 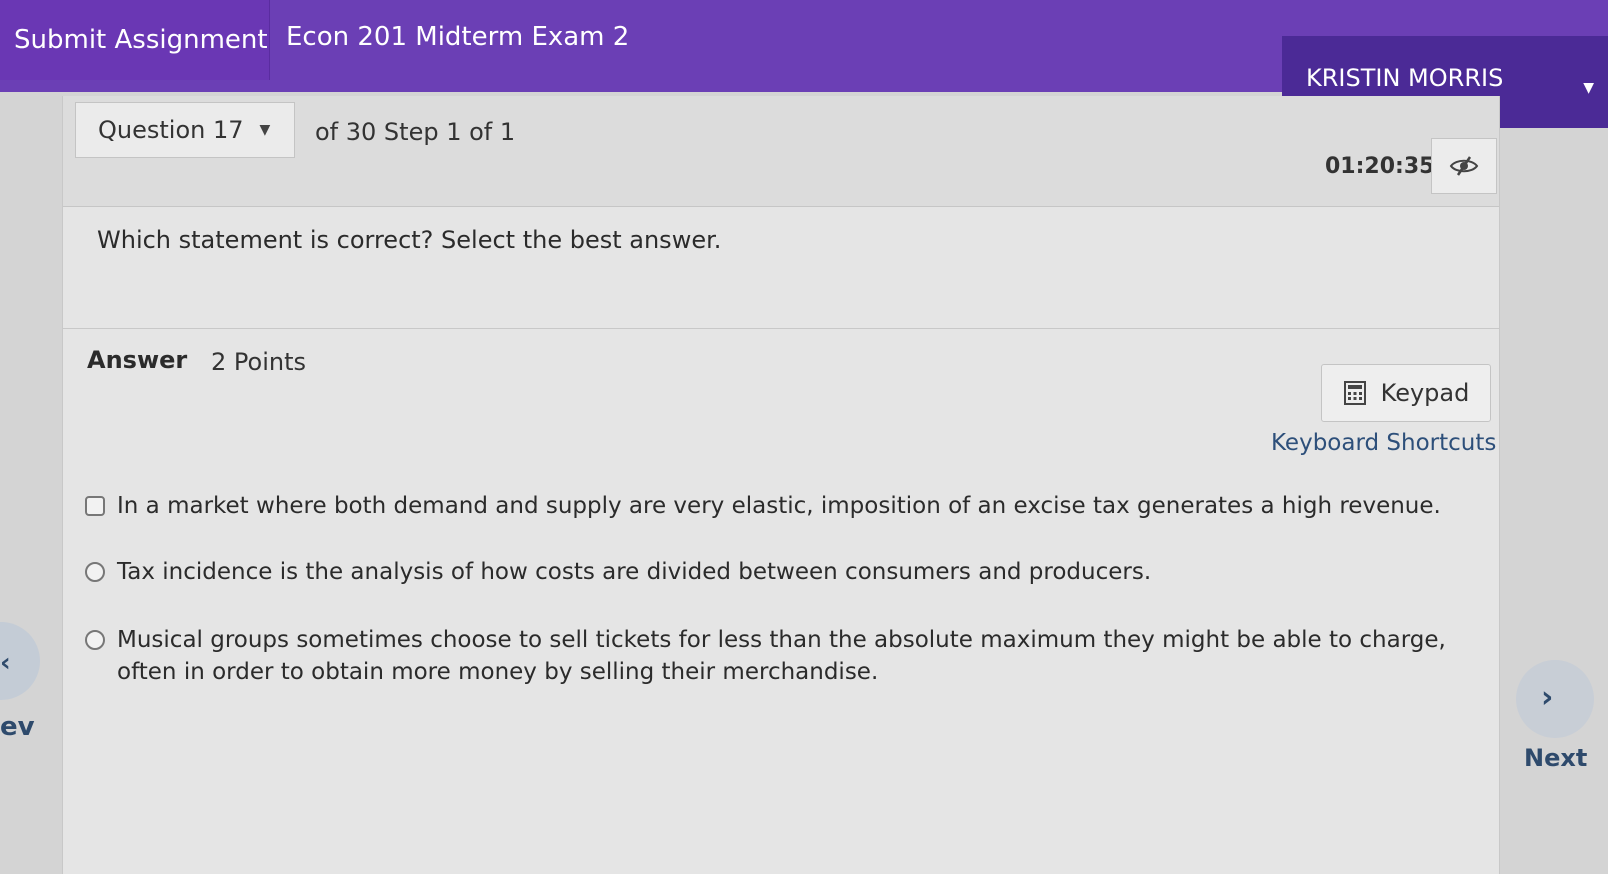 I want to click on question-progress: of 30 Step 1 of 1, so click(x=415, y=132).